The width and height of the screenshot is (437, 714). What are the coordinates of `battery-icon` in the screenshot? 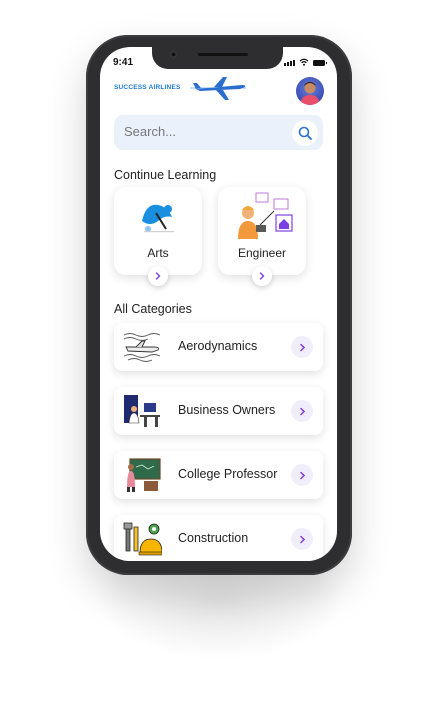 It's located at (320, 63).